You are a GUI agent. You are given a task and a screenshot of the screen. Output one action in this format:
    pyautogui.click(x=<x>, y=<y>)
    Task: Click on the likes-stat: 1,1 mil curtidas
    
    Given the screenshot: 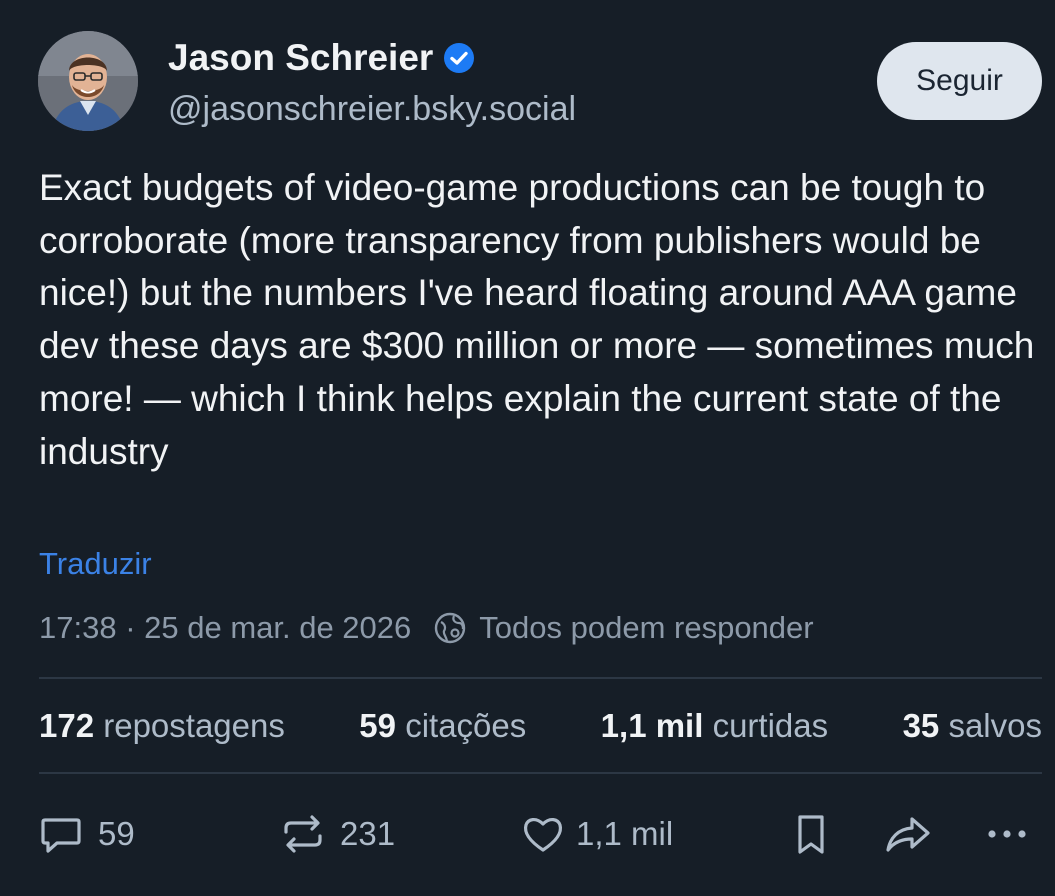 What is the action you would take?
    pyautogui.click(x=714, y=726)
    